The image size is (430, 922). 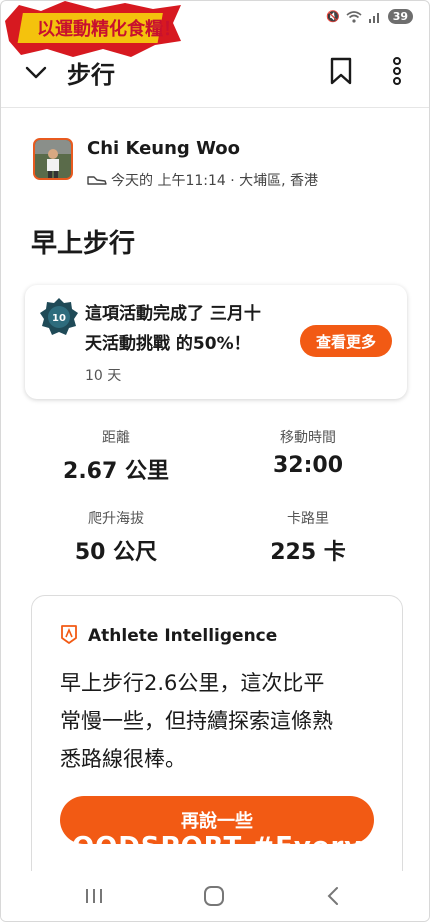 What do you see at coordinates (83, 244) in the screenshot?
I see `activity-title: 早上步行` at bounding box center [83, 244].